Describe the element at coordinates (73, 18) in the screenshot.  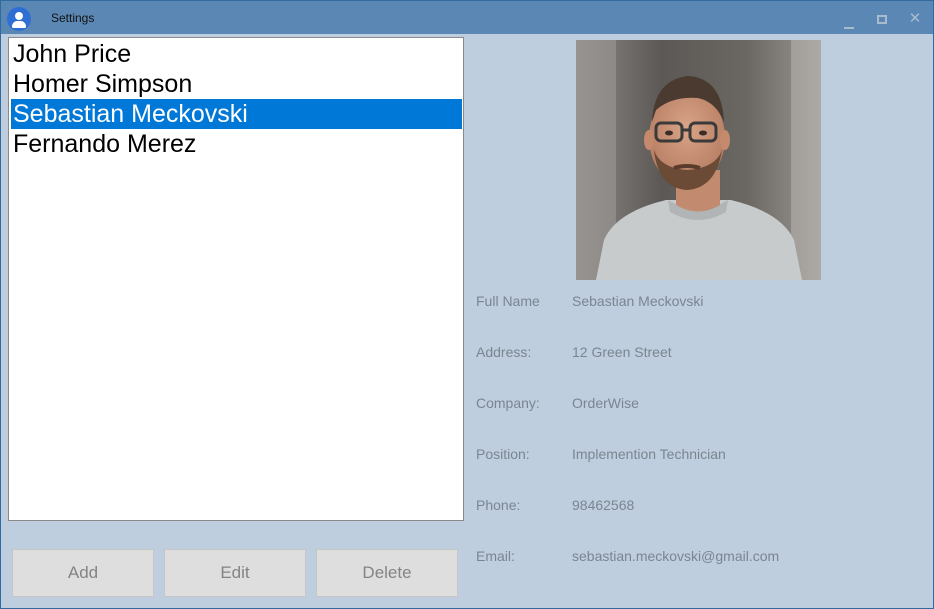
I see `window-title: Settings` at that location.